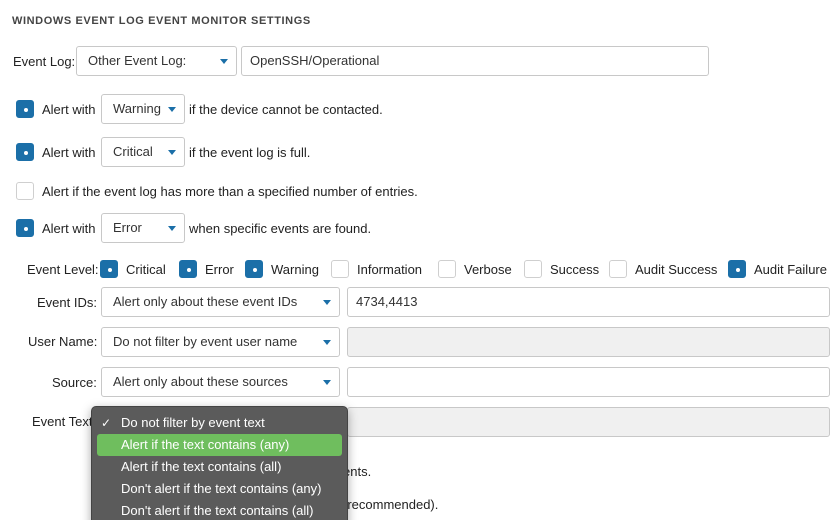 The height and width of the screenshot is (520, 839). Describe the element at coordinates (391, 504) in the screenshot. I see `hidden-text-line2: (recommended).` at that location.